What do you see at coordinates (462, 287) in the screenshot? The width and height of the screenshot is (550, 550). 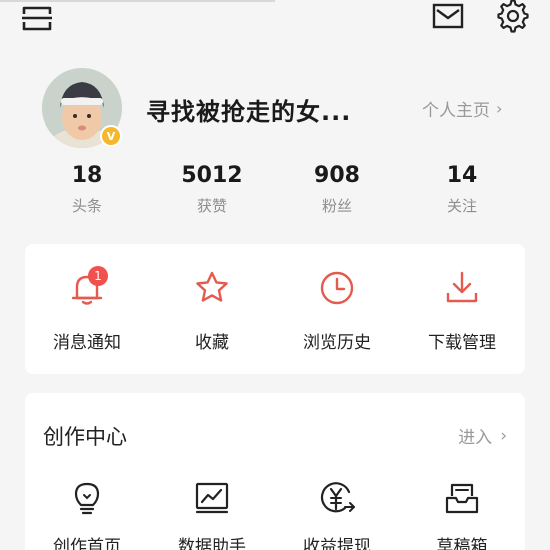 I see `download-icon` at bounding box center [462, 287].